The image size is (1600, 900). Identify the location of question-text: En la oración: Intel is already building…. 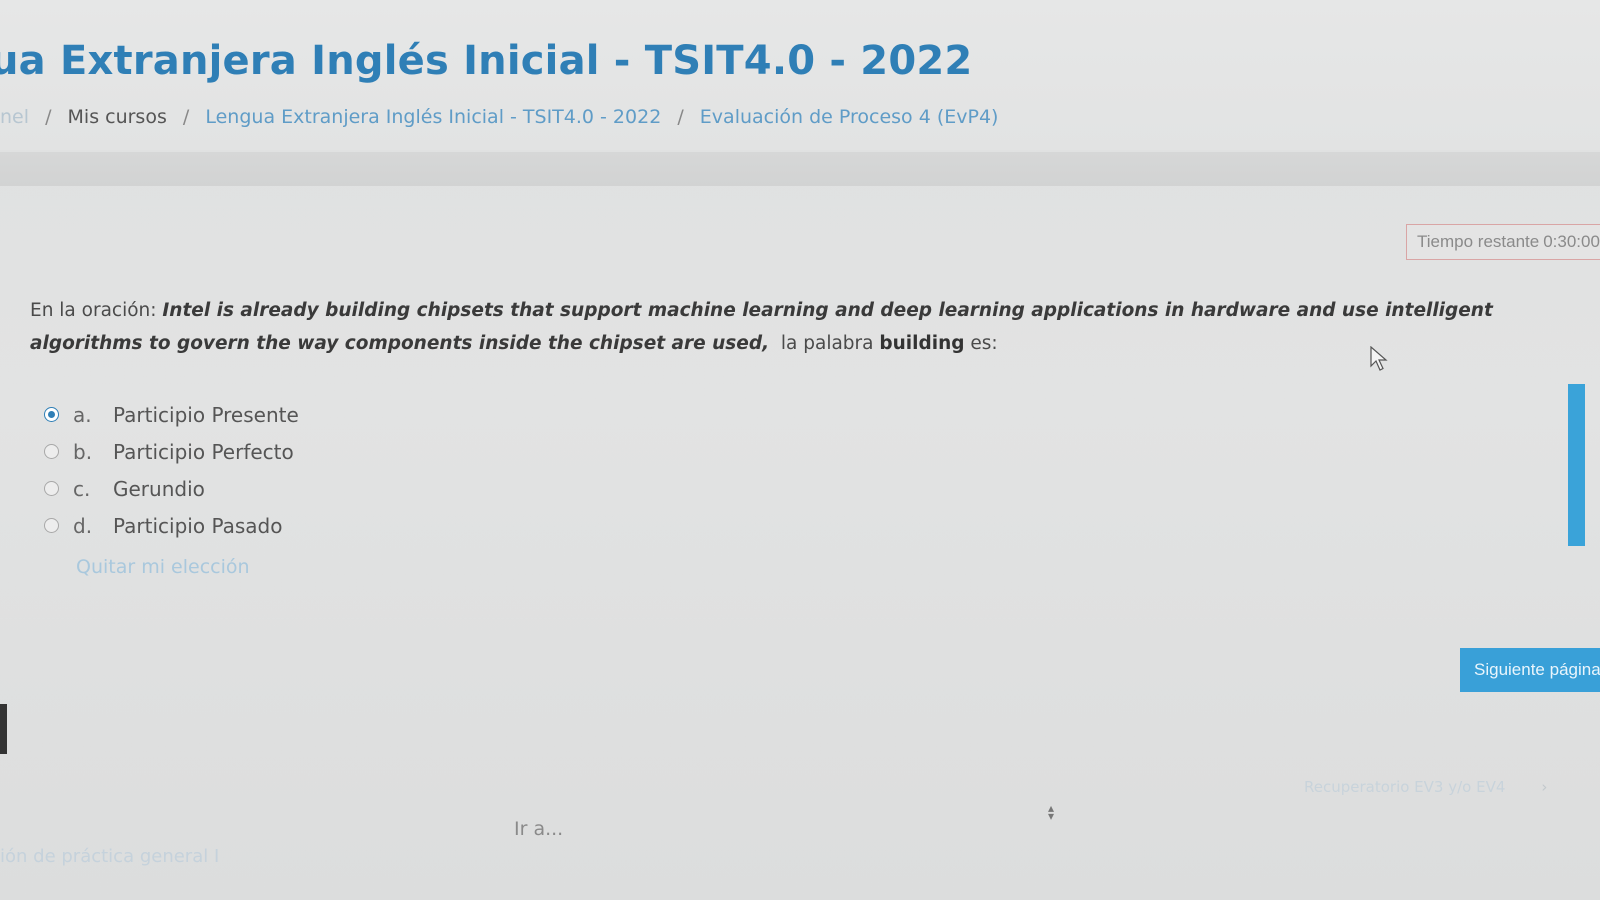
(810, 327).